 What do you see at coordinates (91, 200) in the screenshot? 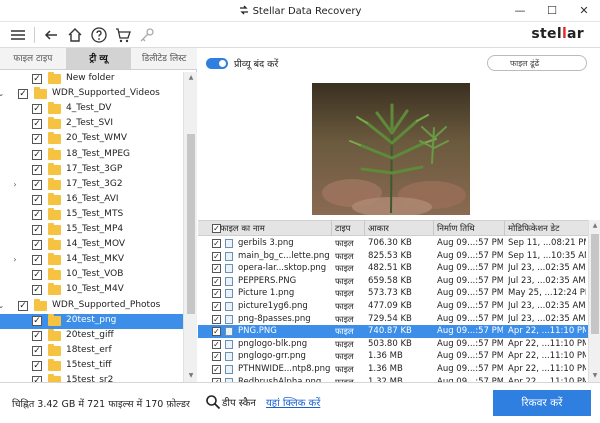
I see `tree-item: ✓ 16_Test_AVI` at bounding box center [91, 200].